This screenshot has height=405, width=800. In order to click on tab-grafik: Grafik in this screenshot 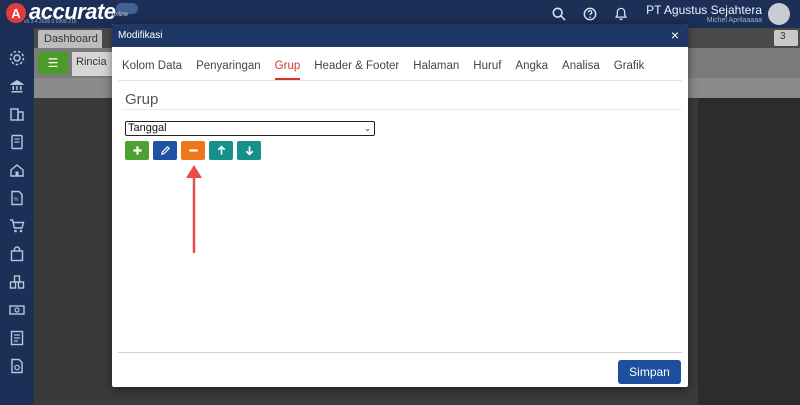, I will do `click(629, 70)`.